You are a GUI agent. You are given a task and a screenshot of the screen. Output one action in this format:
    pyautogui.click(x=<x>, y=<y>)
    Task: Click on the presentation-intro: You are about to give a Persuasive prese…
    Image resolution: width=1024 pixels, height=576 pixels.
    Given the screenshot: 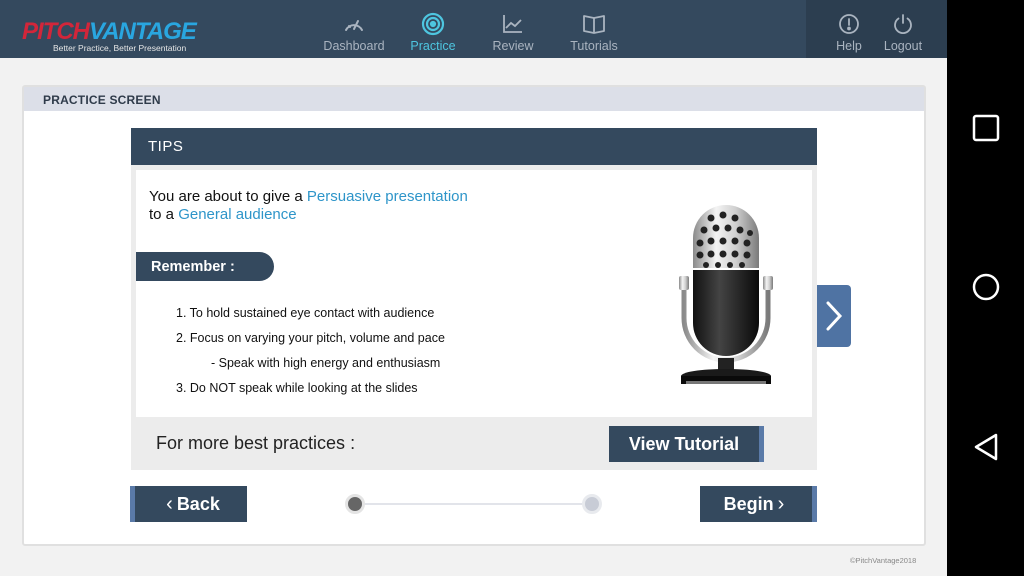 What is the action you would take?
    pyautogui.click(x=308, y=205)
    